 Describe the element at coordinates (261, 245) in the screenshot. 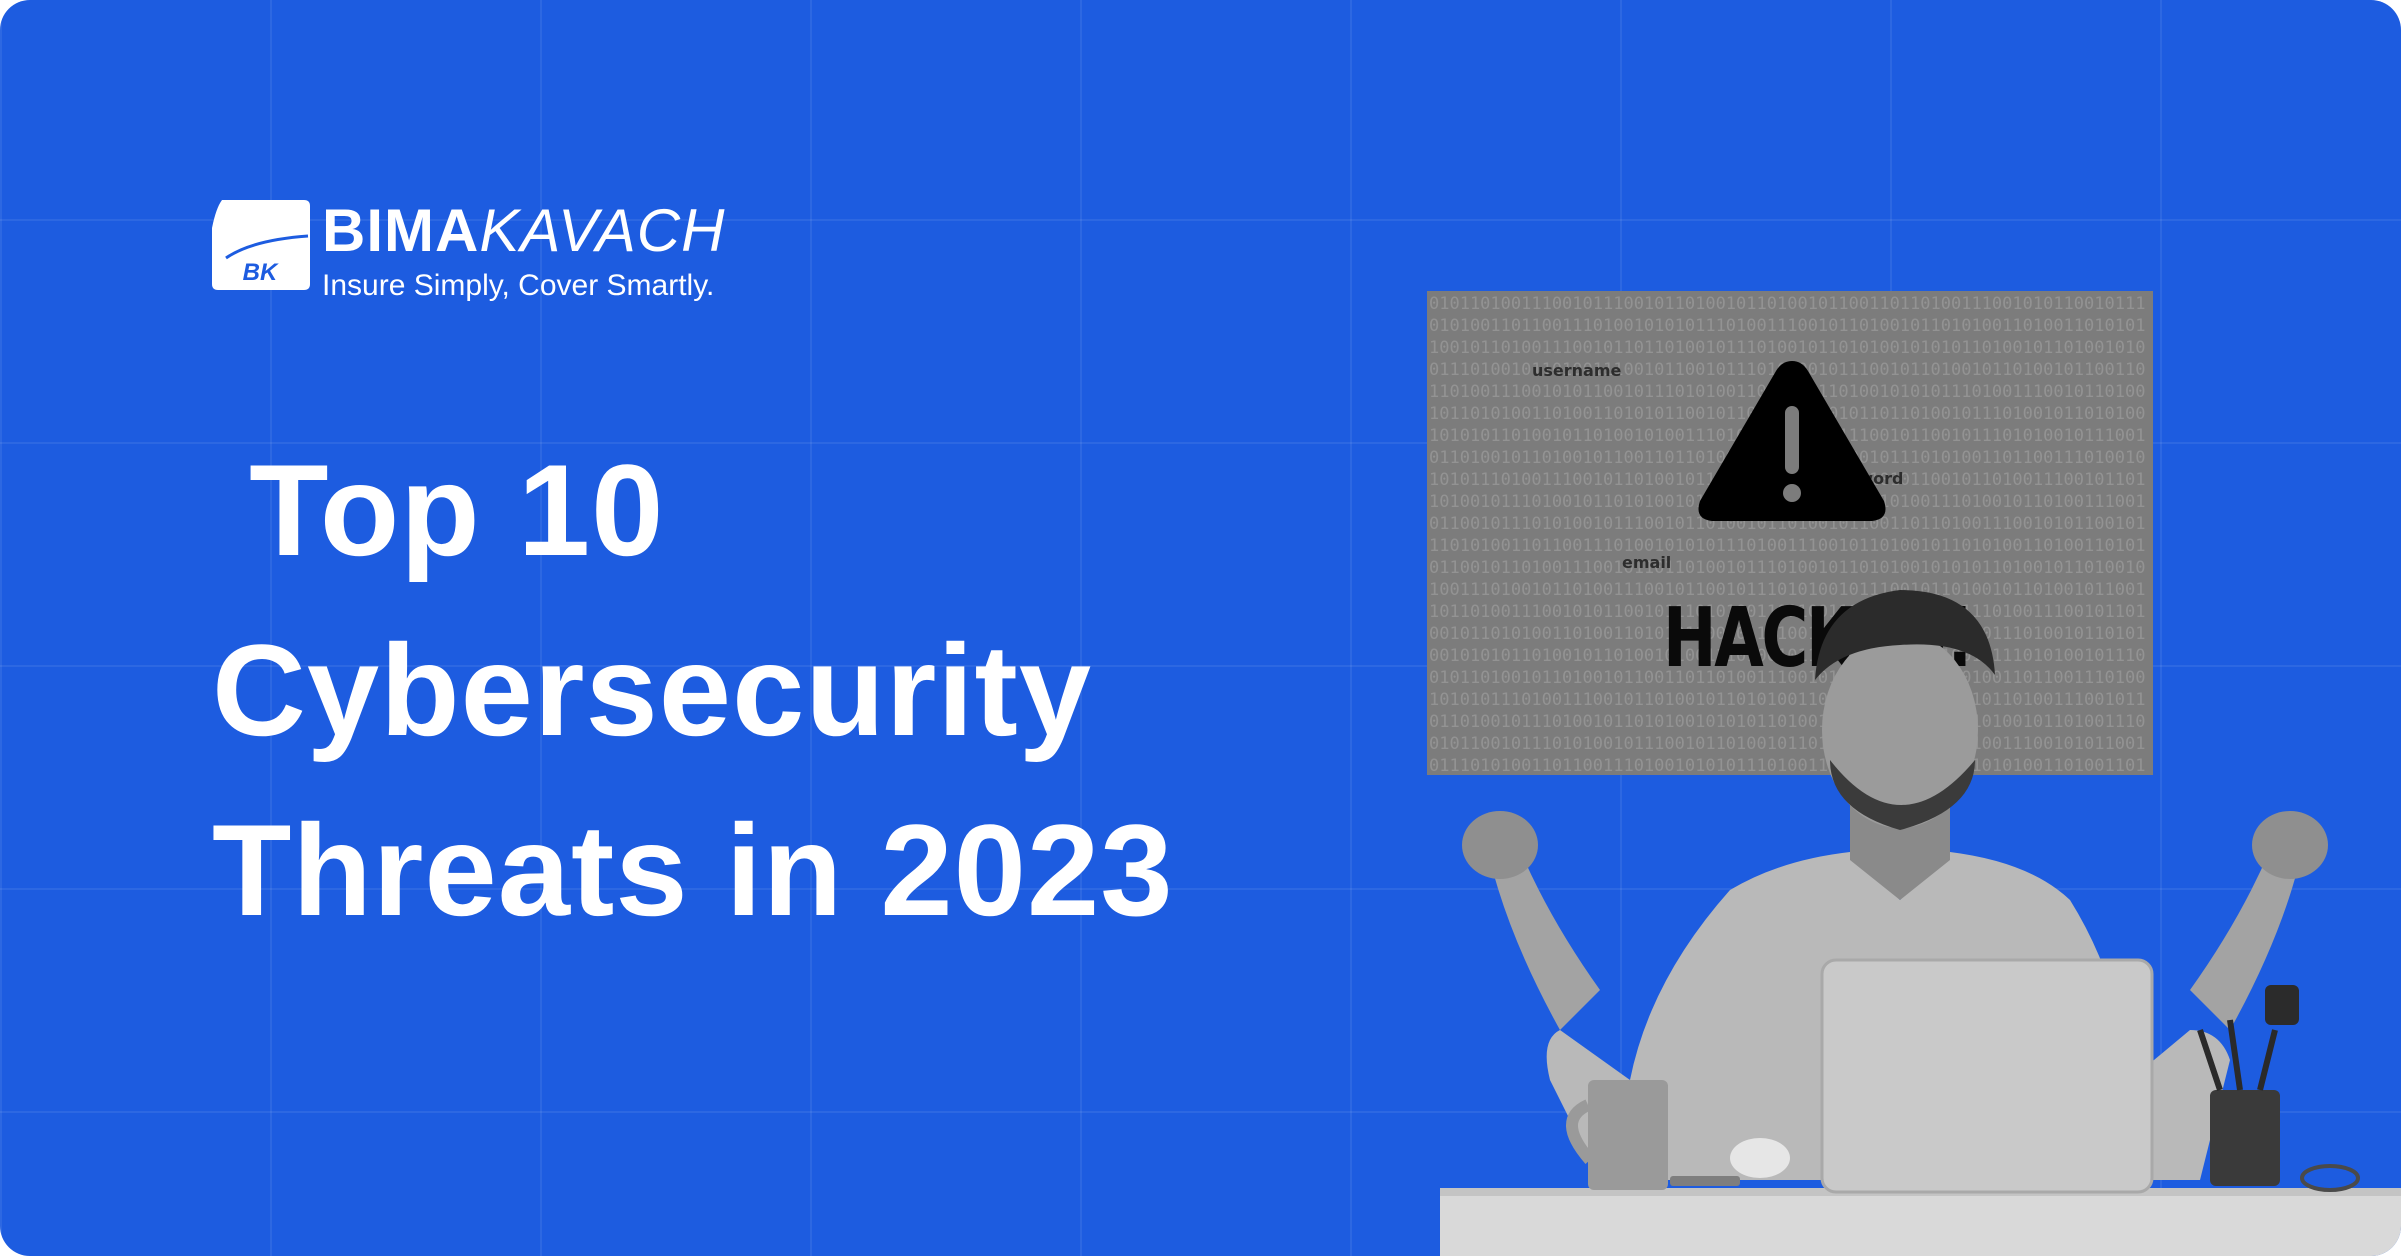

I see `bk-shield-logo-icon: BK` at that location.